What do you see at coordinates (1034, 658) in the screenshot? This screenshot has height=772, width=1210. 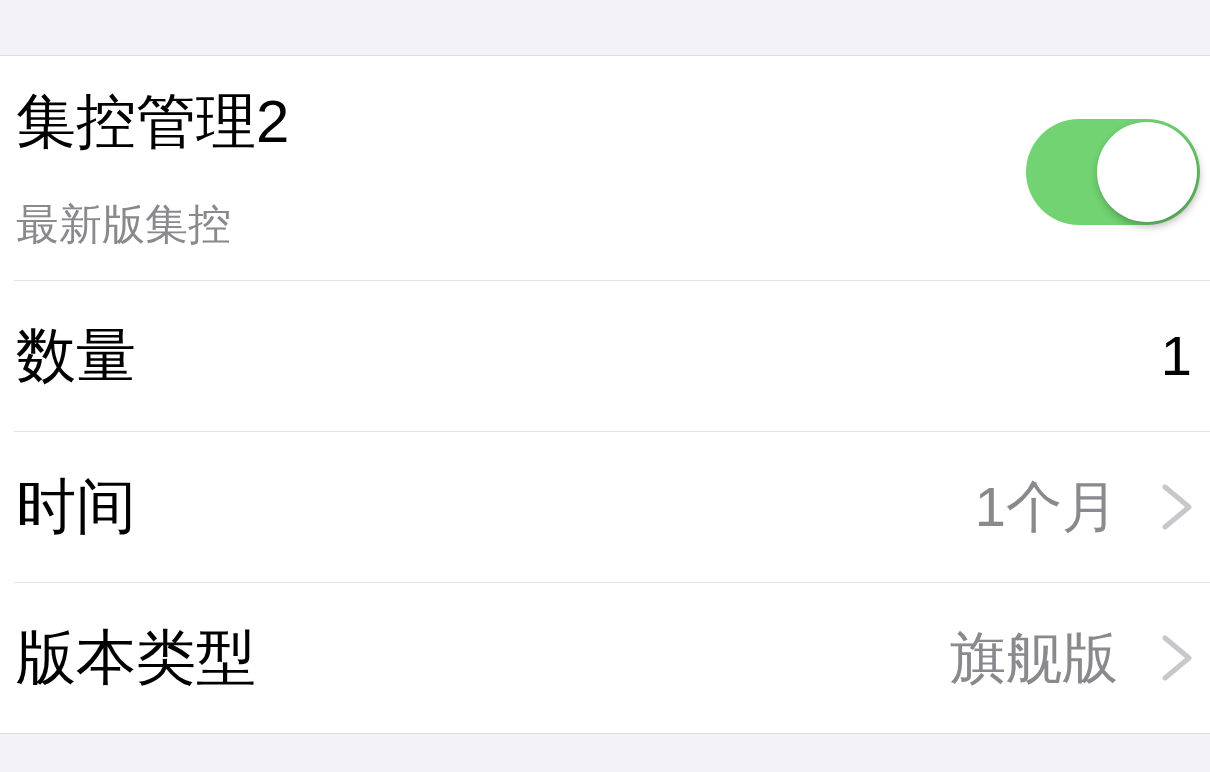 I see `row-value: 旗舰版` at bounding box center [1034, 658].